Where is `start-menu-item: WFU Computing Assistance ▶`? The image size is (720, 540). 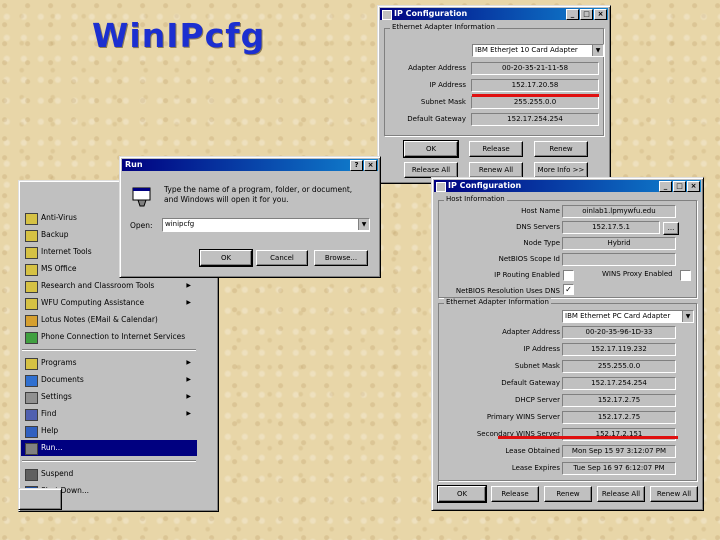 start-menu-item: WFU Computing Assistance ▶ is located at coordinates (109, 303).